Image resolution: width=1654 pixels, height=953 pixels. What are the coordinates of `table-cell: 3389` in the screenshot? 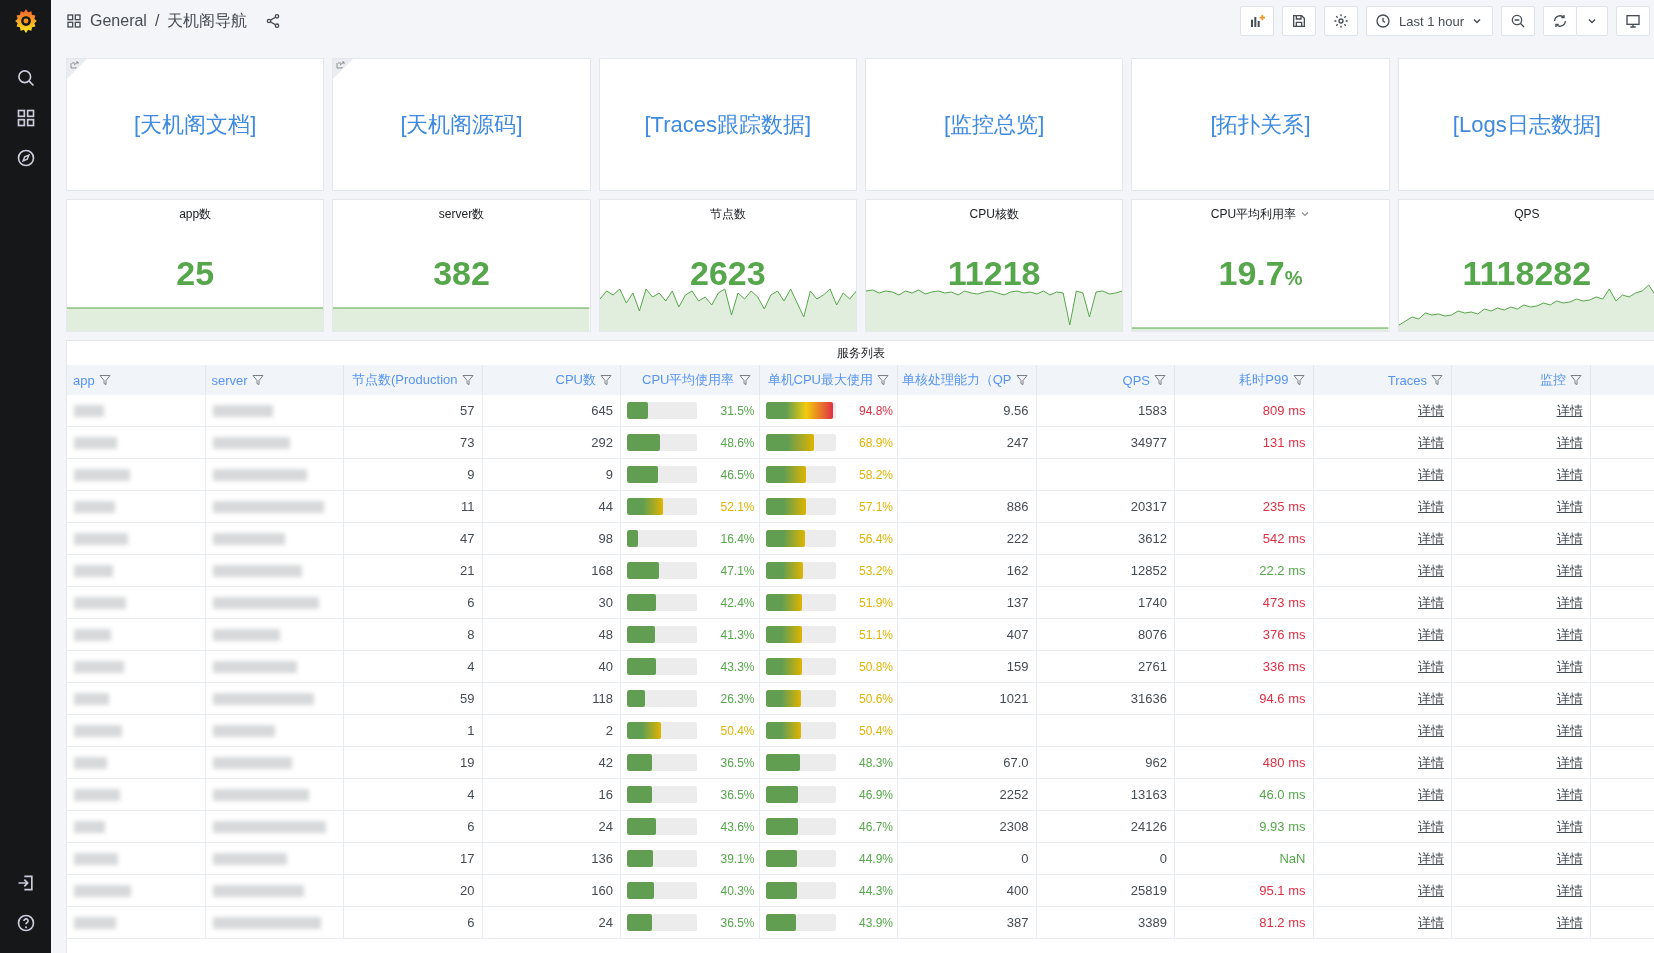 It's located at (1152, 922).